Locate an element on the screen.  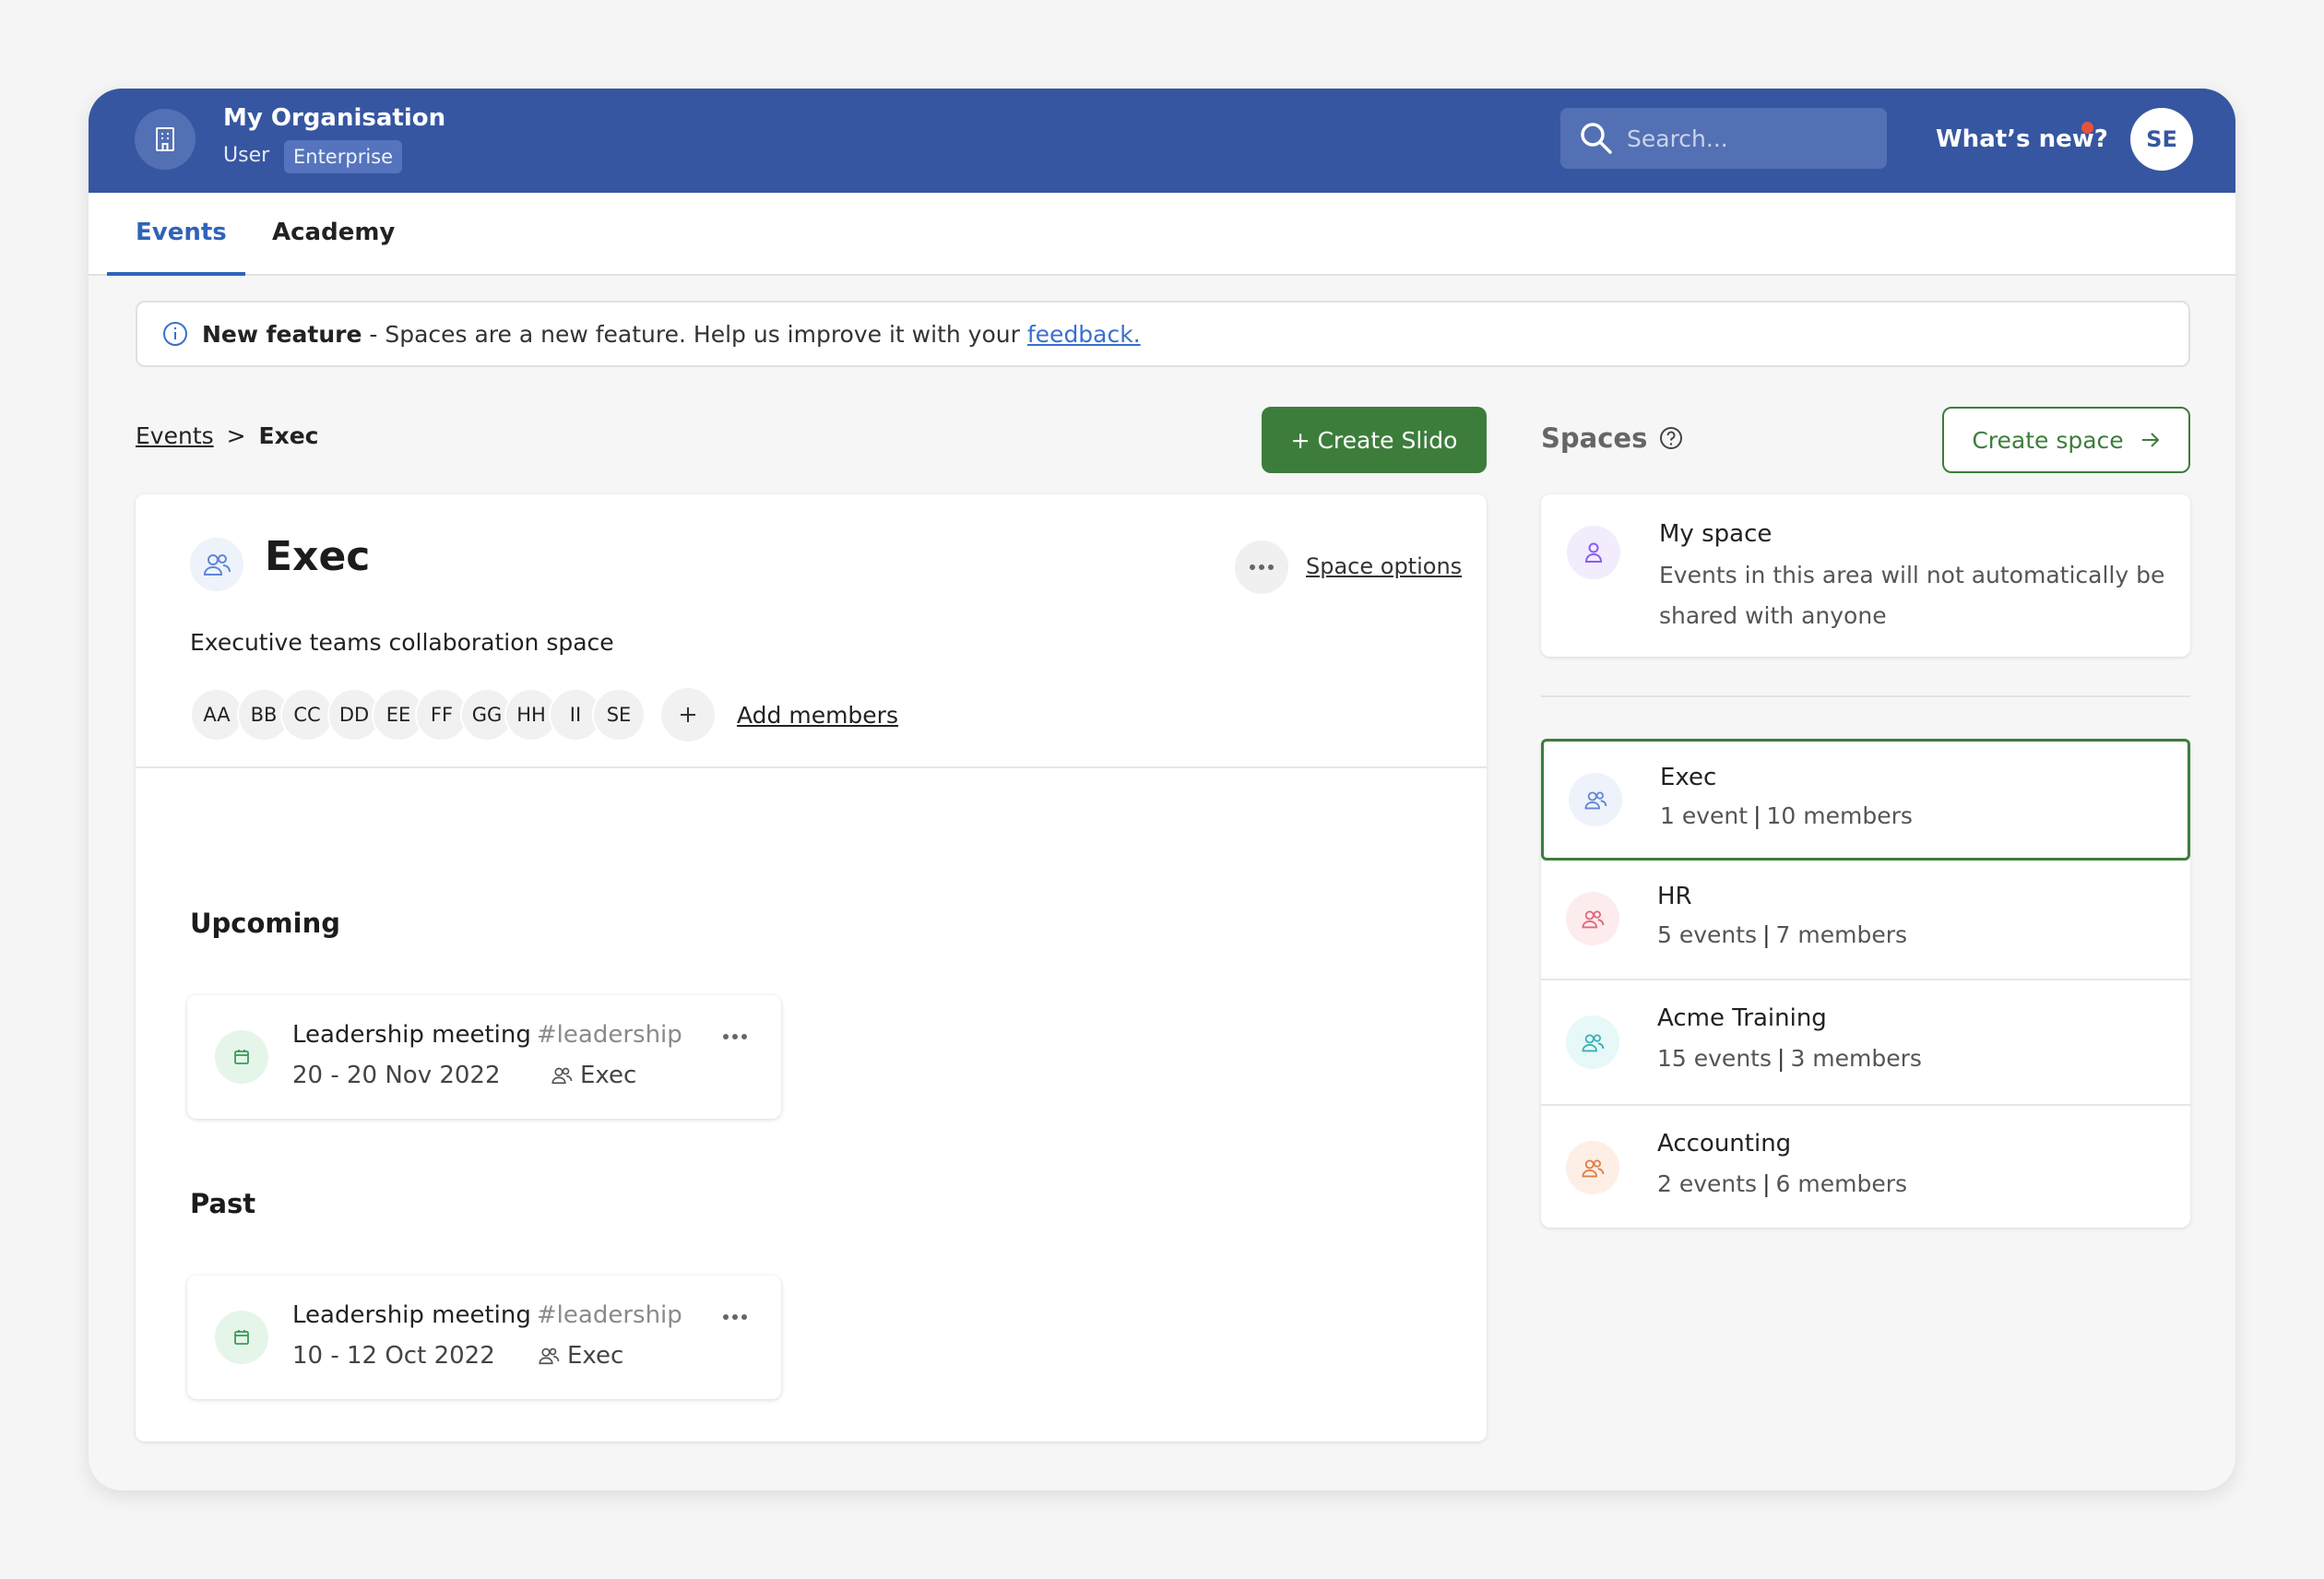
organisation-icon is located at coordinates (165, 139).